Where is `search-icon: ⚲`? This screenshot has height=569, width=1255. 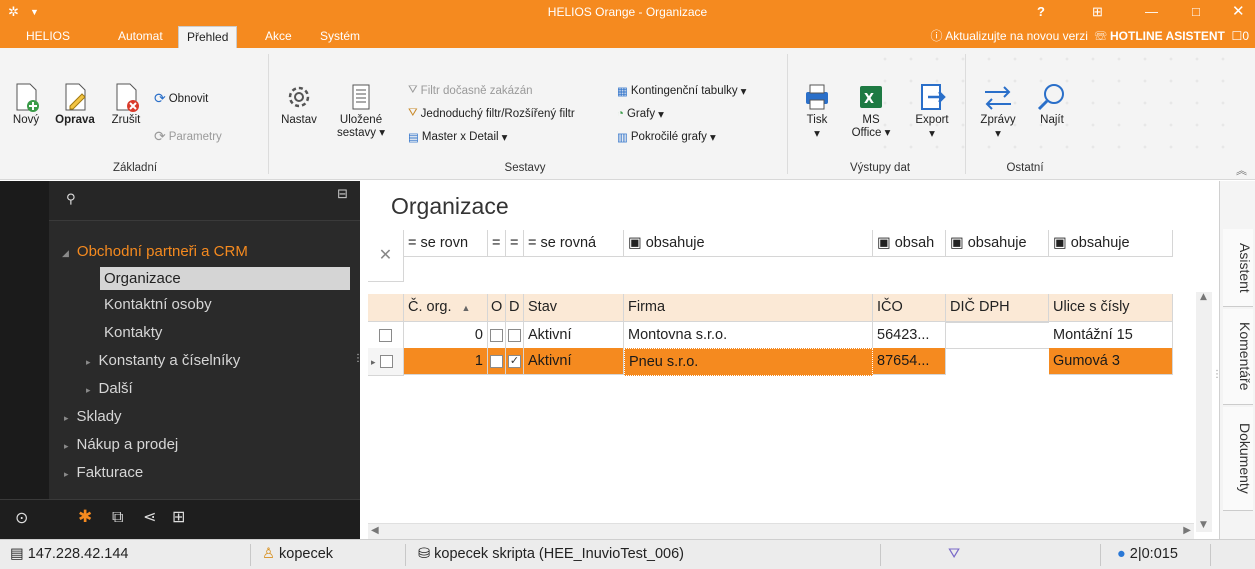
search-icon: ⚲ is located at coordinates (71, 199).